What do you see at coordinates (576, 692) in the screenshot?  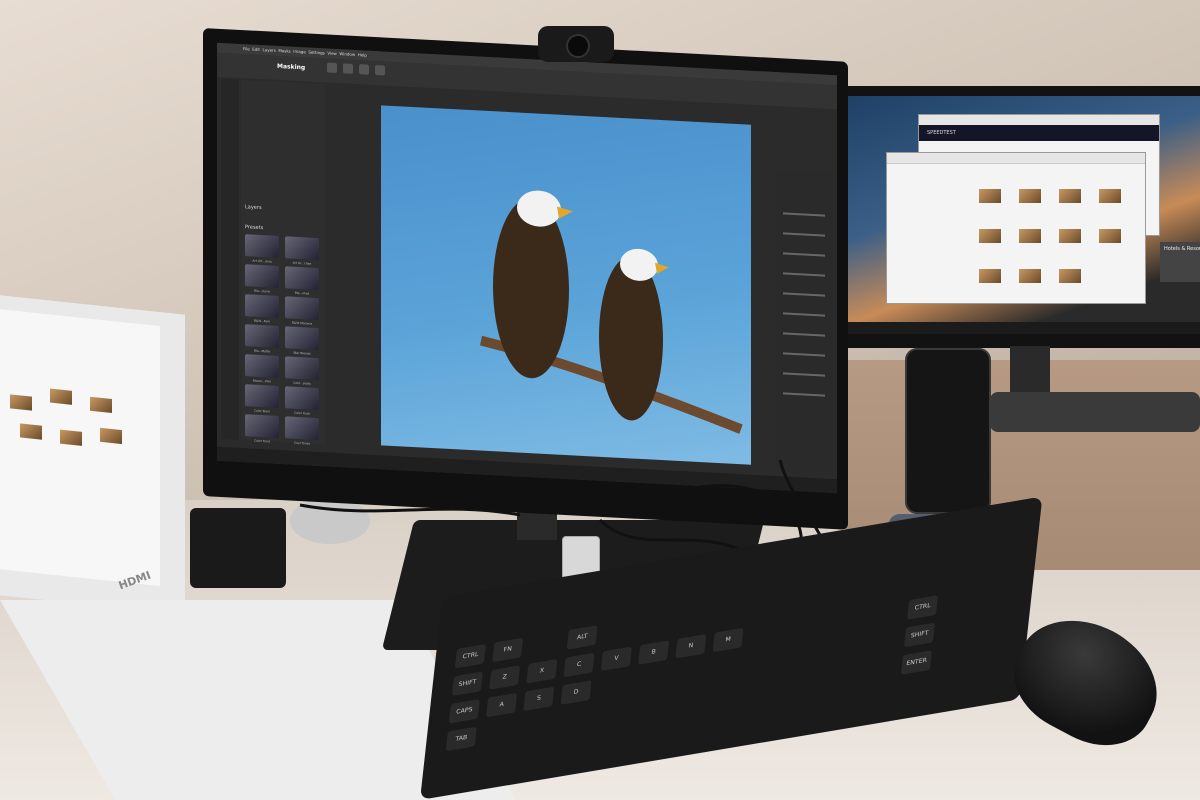 I see `key: D` at bounding box center [576, 692].